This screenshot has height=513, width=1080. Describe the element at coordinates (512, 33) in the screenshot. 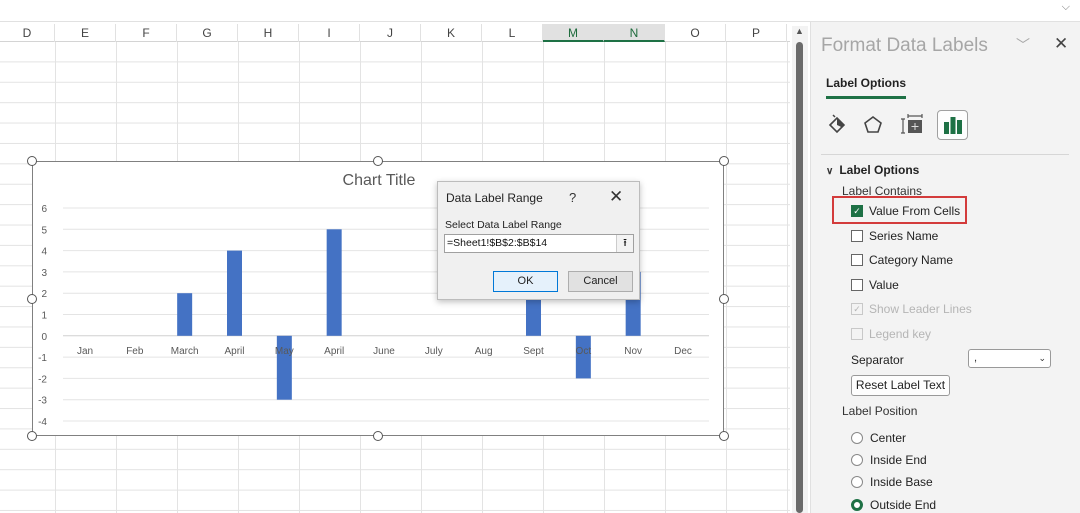

I see `column-header-l: L` at that location.